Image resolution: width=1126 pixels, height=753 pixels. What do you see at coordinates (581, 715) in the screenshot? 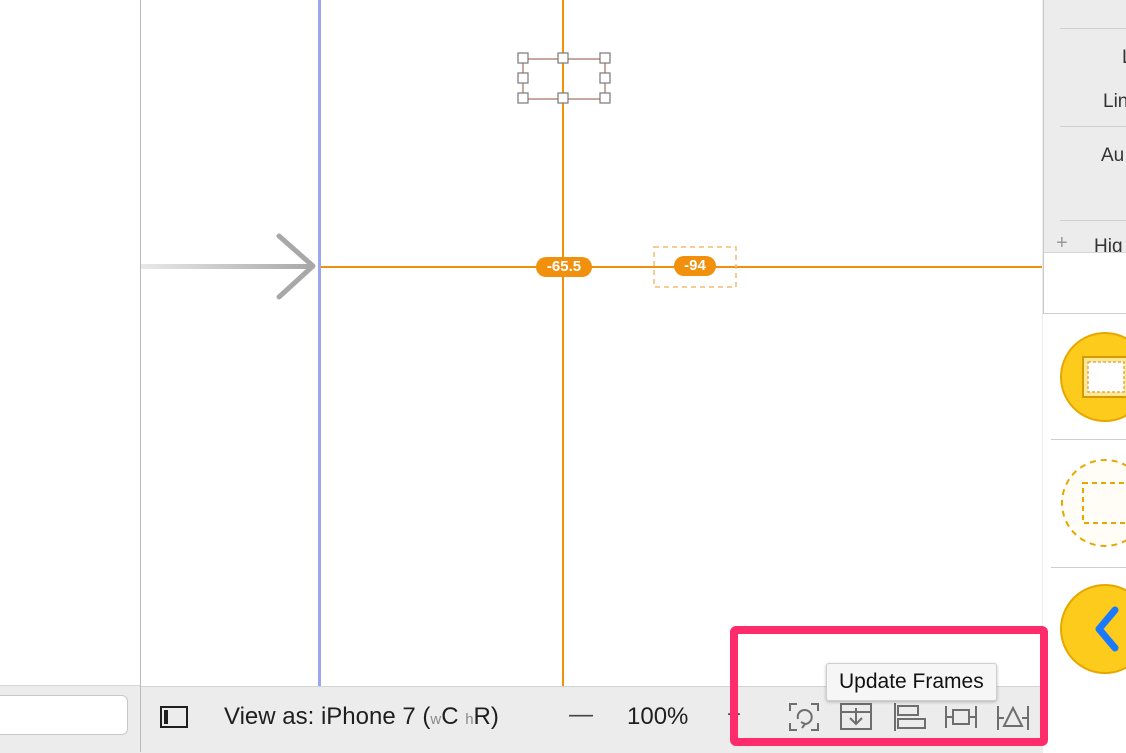
I see `zoom-out-button: —` at bounding box center [581, 715].